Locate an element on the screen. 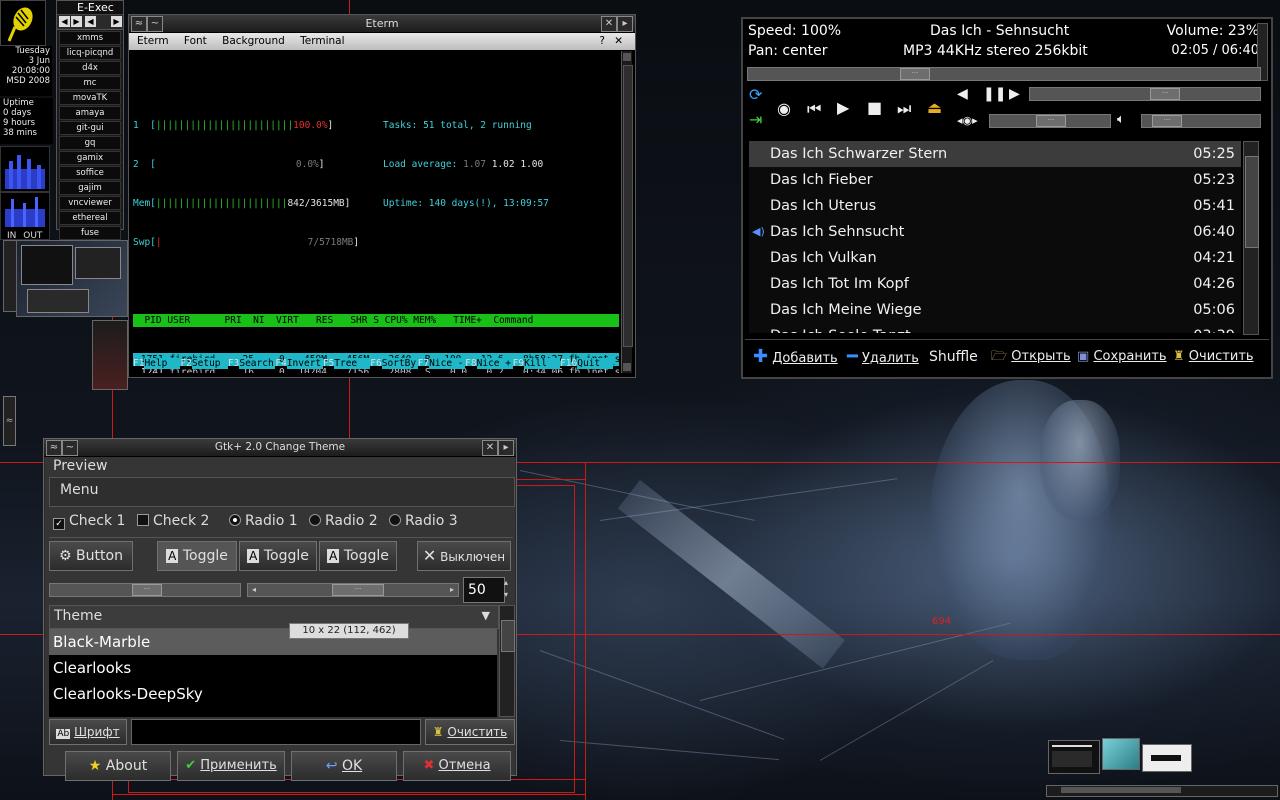  next-icon: ⏭ is located at coordinates (904, 109).